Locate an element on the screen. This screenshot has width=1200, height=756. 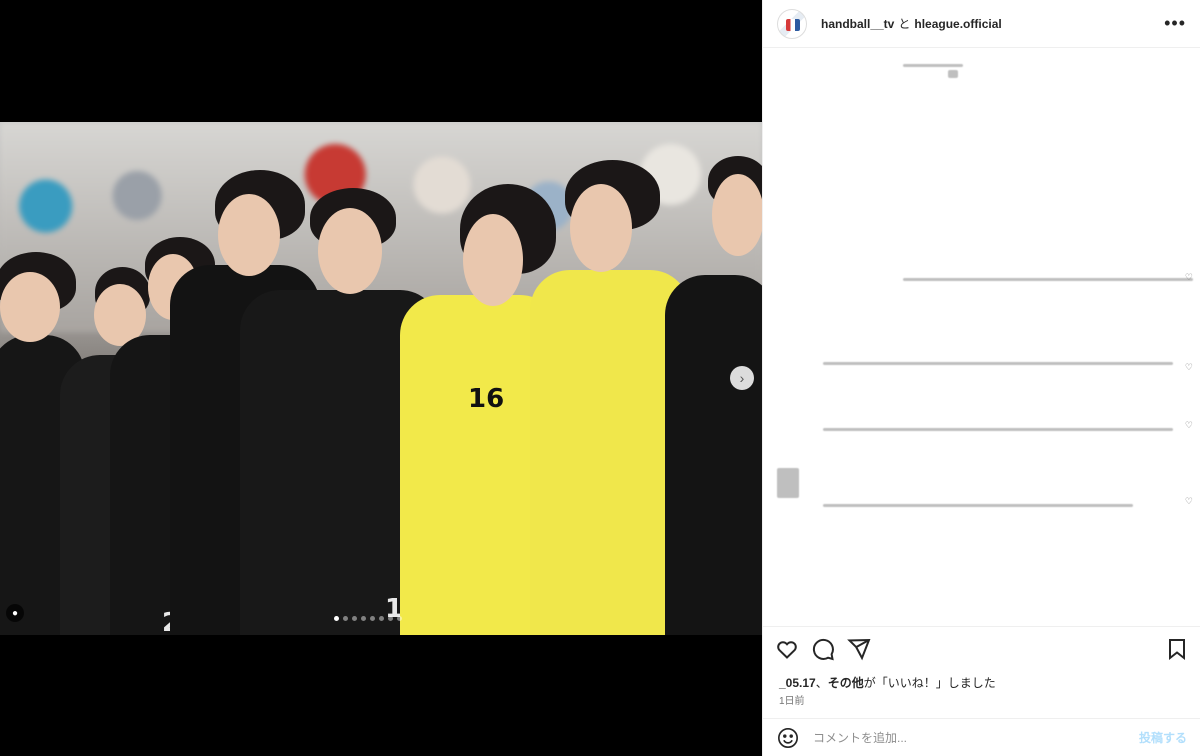
comment-bar: 投稿する is located at coordinates (981, 737).